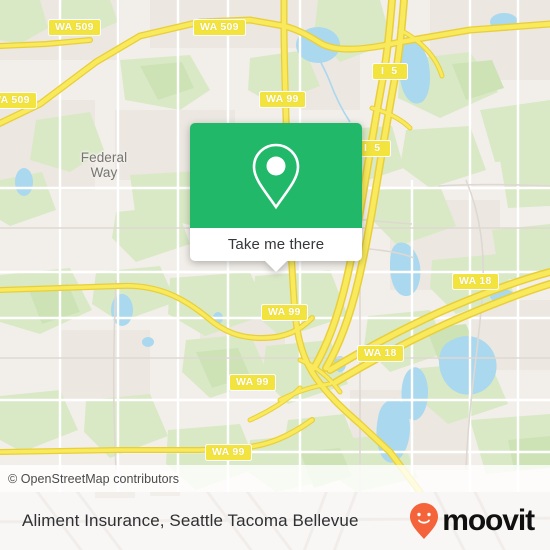 The image size is (550, 550). What do you see at coordinates (488, 520) in the screenshot?
I see `moovit-wordmark: moovit` at bounding box center [488, 520].